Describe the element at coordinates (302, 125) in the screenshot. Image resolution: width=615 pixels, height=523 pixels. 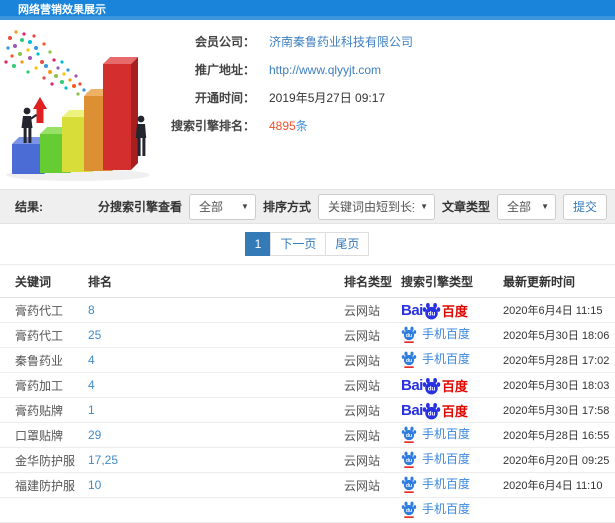
I see `rank-count-unit: 条` at that location.